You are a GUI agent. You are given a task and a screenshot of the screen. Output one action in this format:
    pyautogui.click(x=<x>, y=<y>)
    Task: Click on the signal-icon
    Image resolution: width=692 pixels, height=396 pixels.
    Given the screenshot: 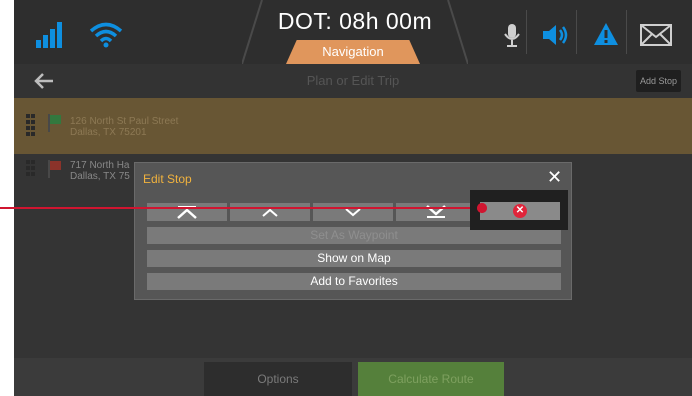 What is the action you would take?
    pyautogui.click(x=50, y=35)
    